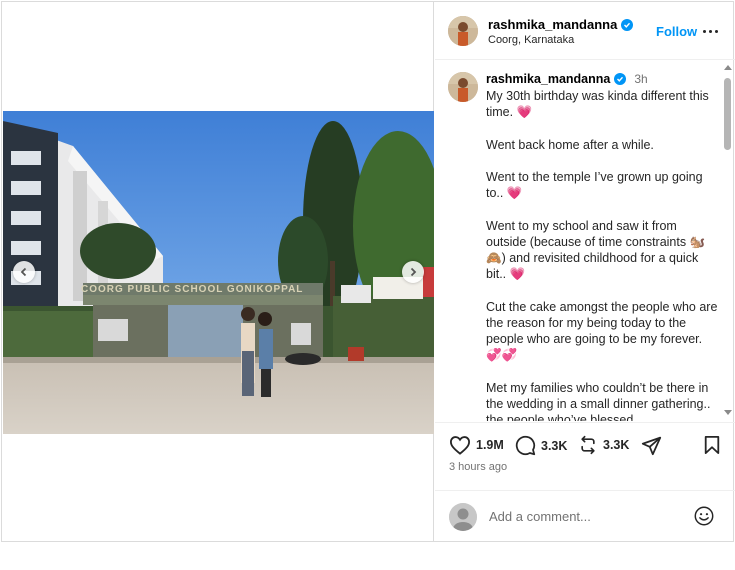 The height and width of the screenshot is (570, 735). I want to click on post-location: Coorg, Karnataka, so click(531, 40).